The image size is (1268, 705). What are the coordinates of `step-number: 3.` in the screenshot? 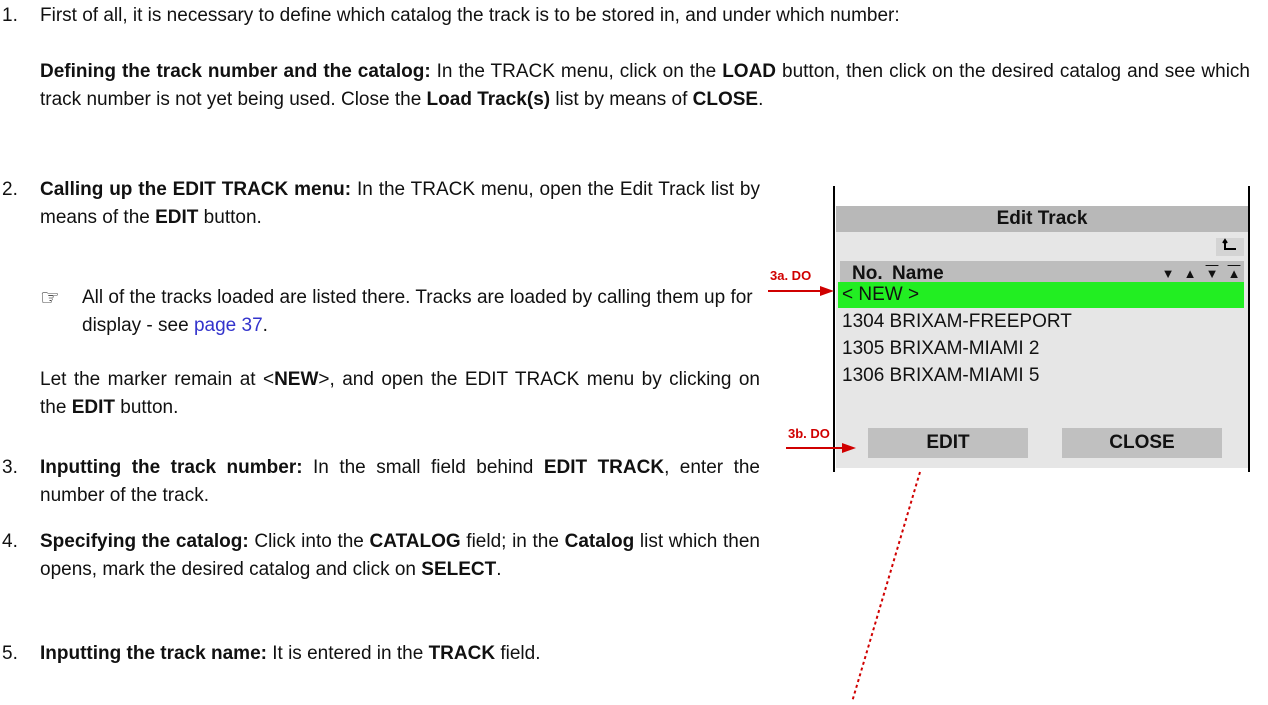 It's located at (10, 467).